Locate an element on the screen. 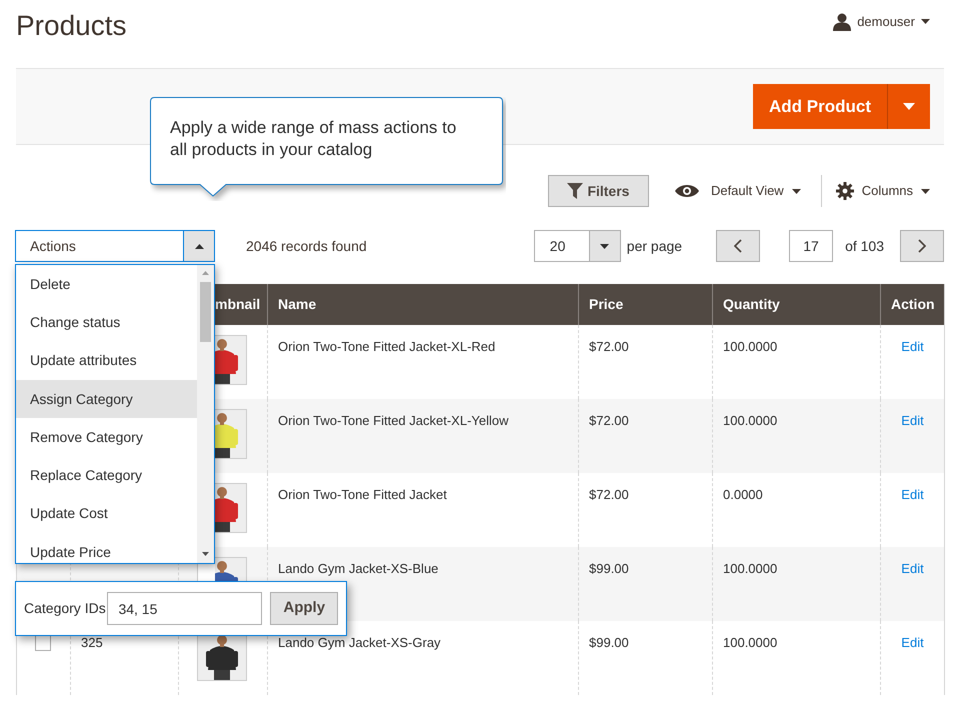 This screenshot has width=960, height=704. user-icon is located at coordinates (842, 21).